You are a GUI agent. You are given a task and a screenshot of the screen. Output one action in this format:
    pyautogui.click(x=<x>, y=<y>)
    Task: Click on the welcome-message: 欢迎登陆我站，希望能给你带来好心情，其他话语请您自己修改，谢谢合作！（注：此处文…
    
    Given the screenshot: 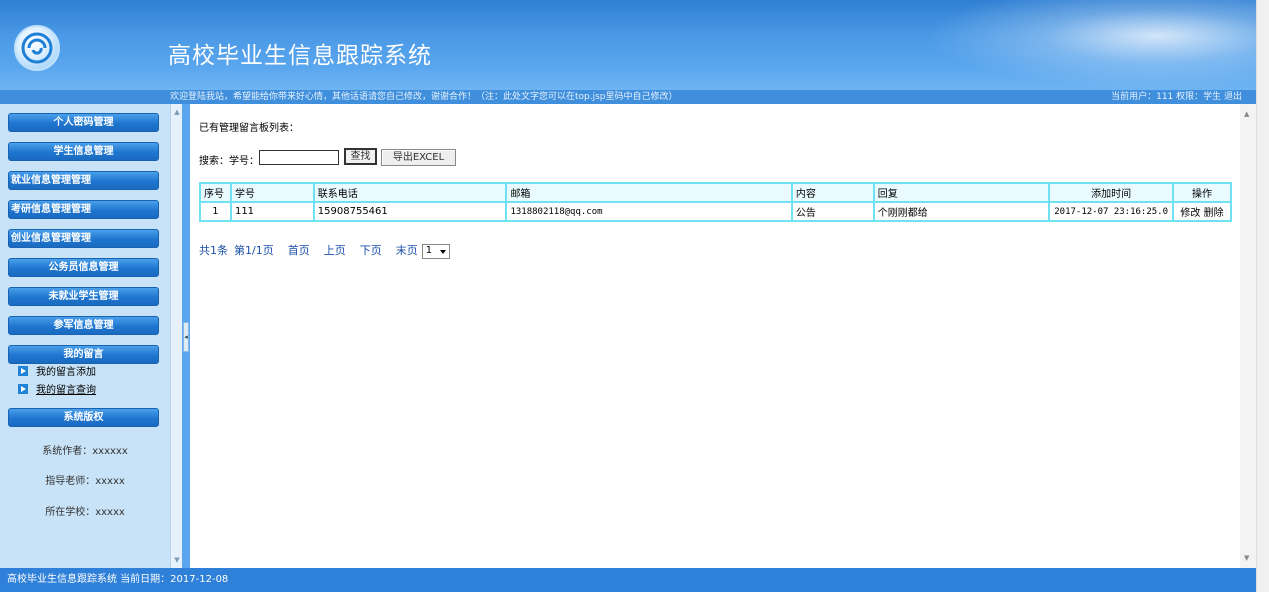 What is the action you would take?
    pyautogui.click(x=424, y=97)
    